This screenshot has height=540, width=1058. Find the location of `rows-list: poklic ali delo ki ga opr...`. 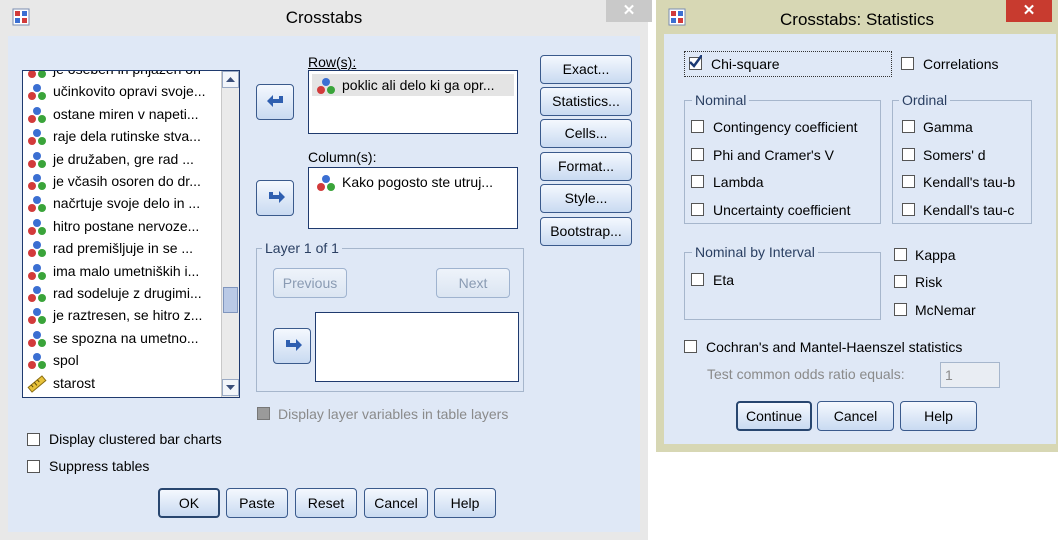

rows-list: poklic ali delo ki ga opr... is located at coordinates (413, 102).